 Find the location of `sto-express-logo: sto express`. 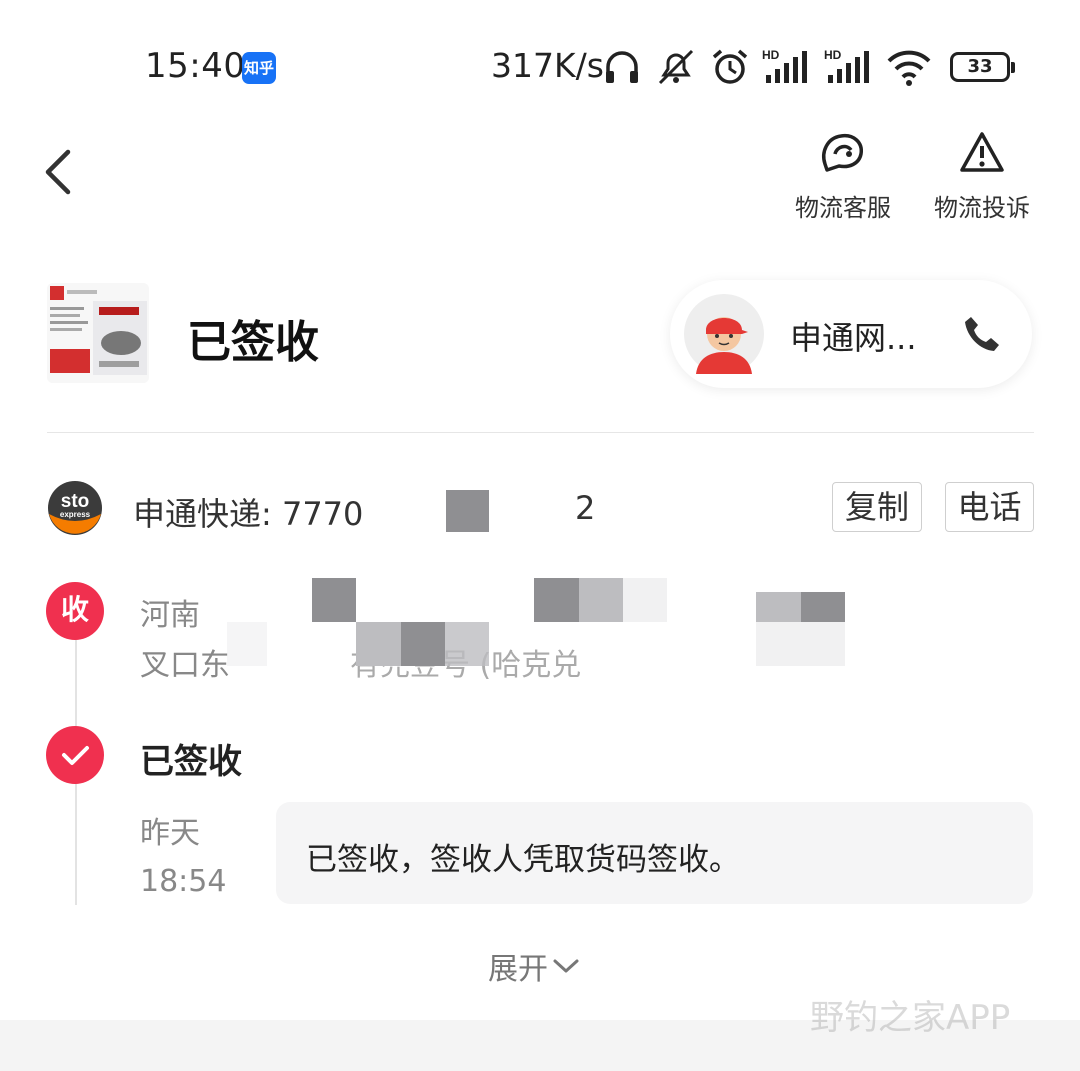

sto-express-logo: sto express is located at coordinates (75, 508).